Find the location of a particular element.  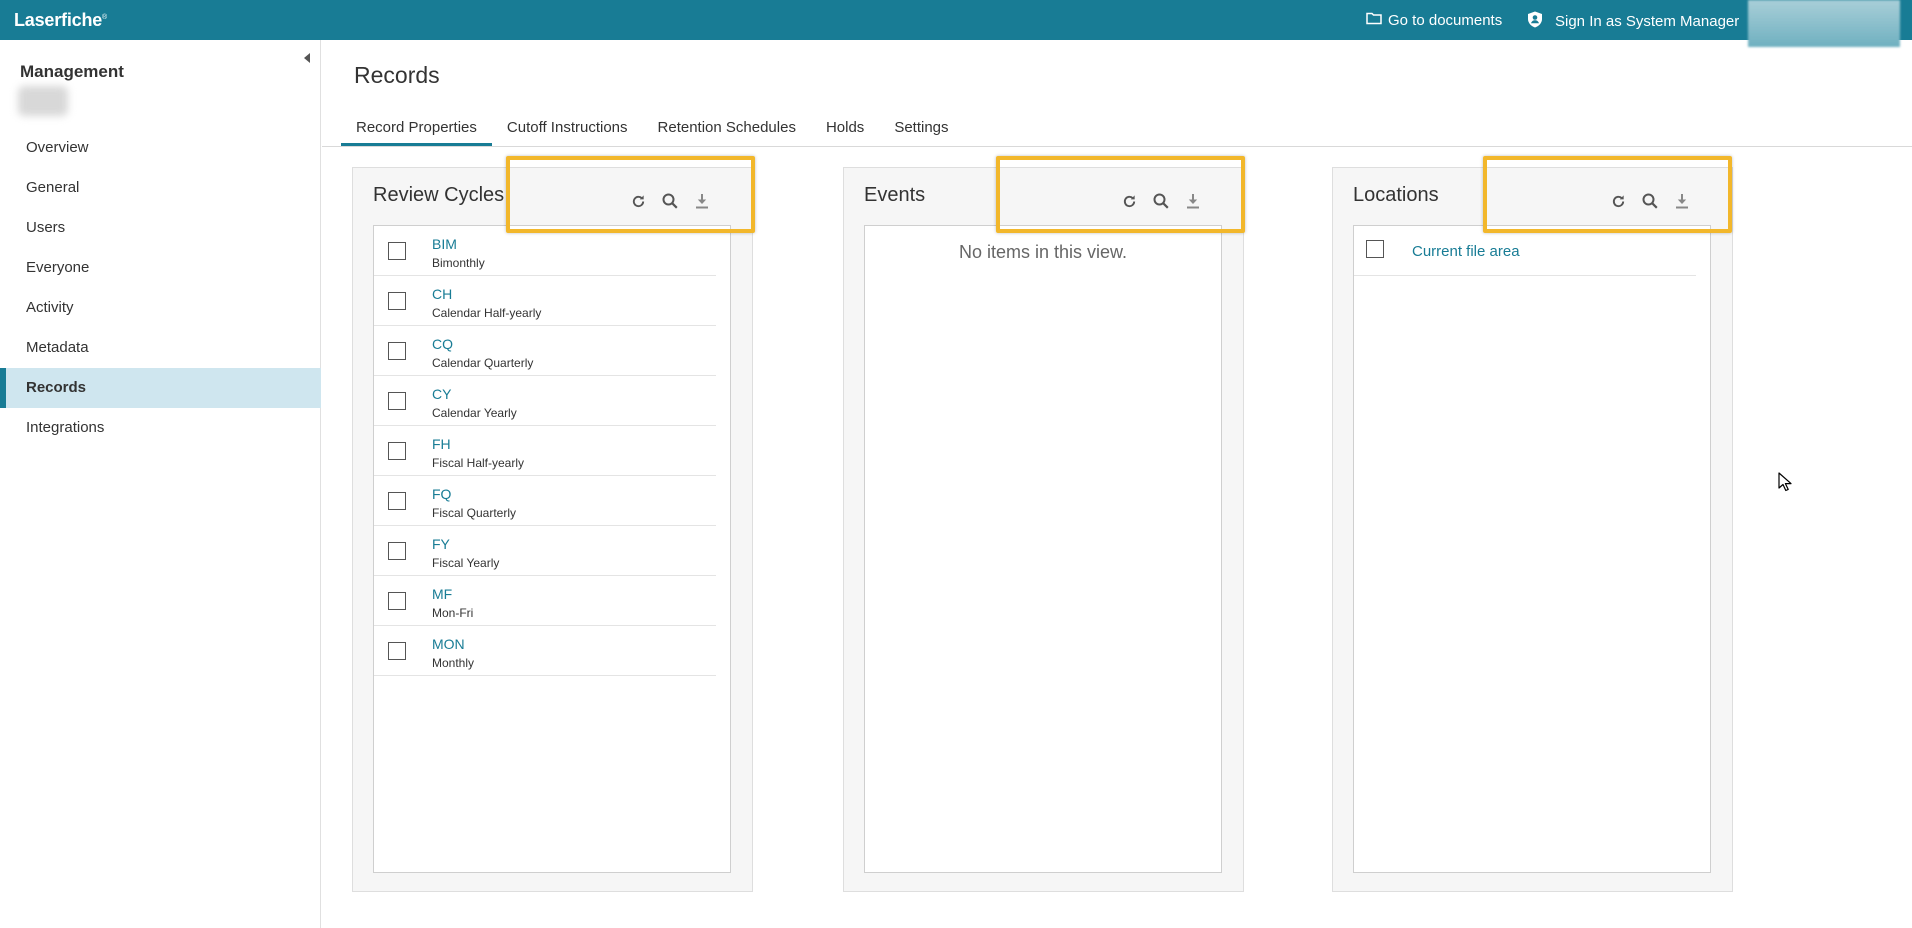

tab-cutoff-instructions: Cutoff Instructions is located at coordinates (567, 129).